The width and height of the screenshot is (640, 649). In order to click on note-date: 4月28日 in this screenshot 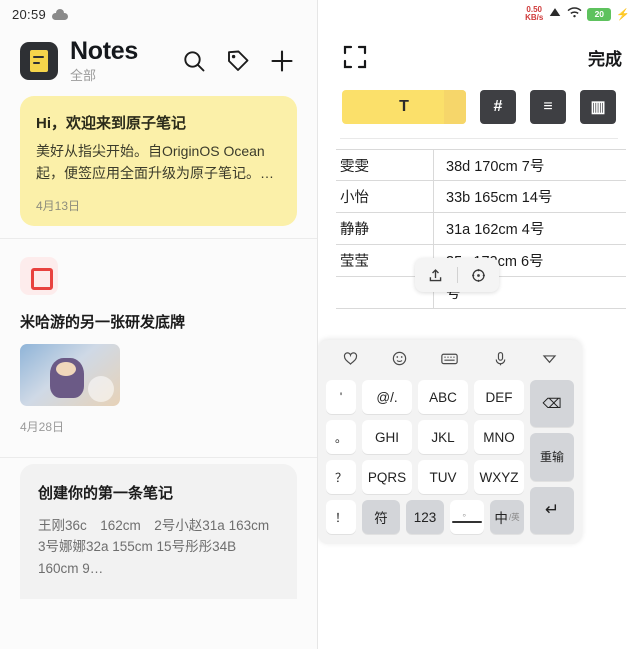, I will do `click(42, 426)`.